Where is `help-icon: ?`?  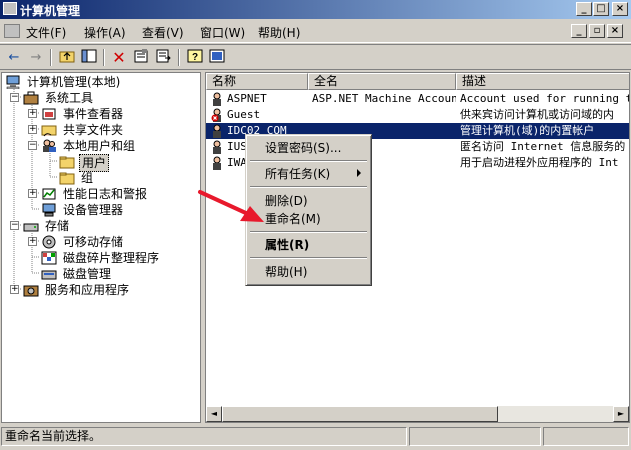 help-icon: ? is located at coordinates (195, 57).